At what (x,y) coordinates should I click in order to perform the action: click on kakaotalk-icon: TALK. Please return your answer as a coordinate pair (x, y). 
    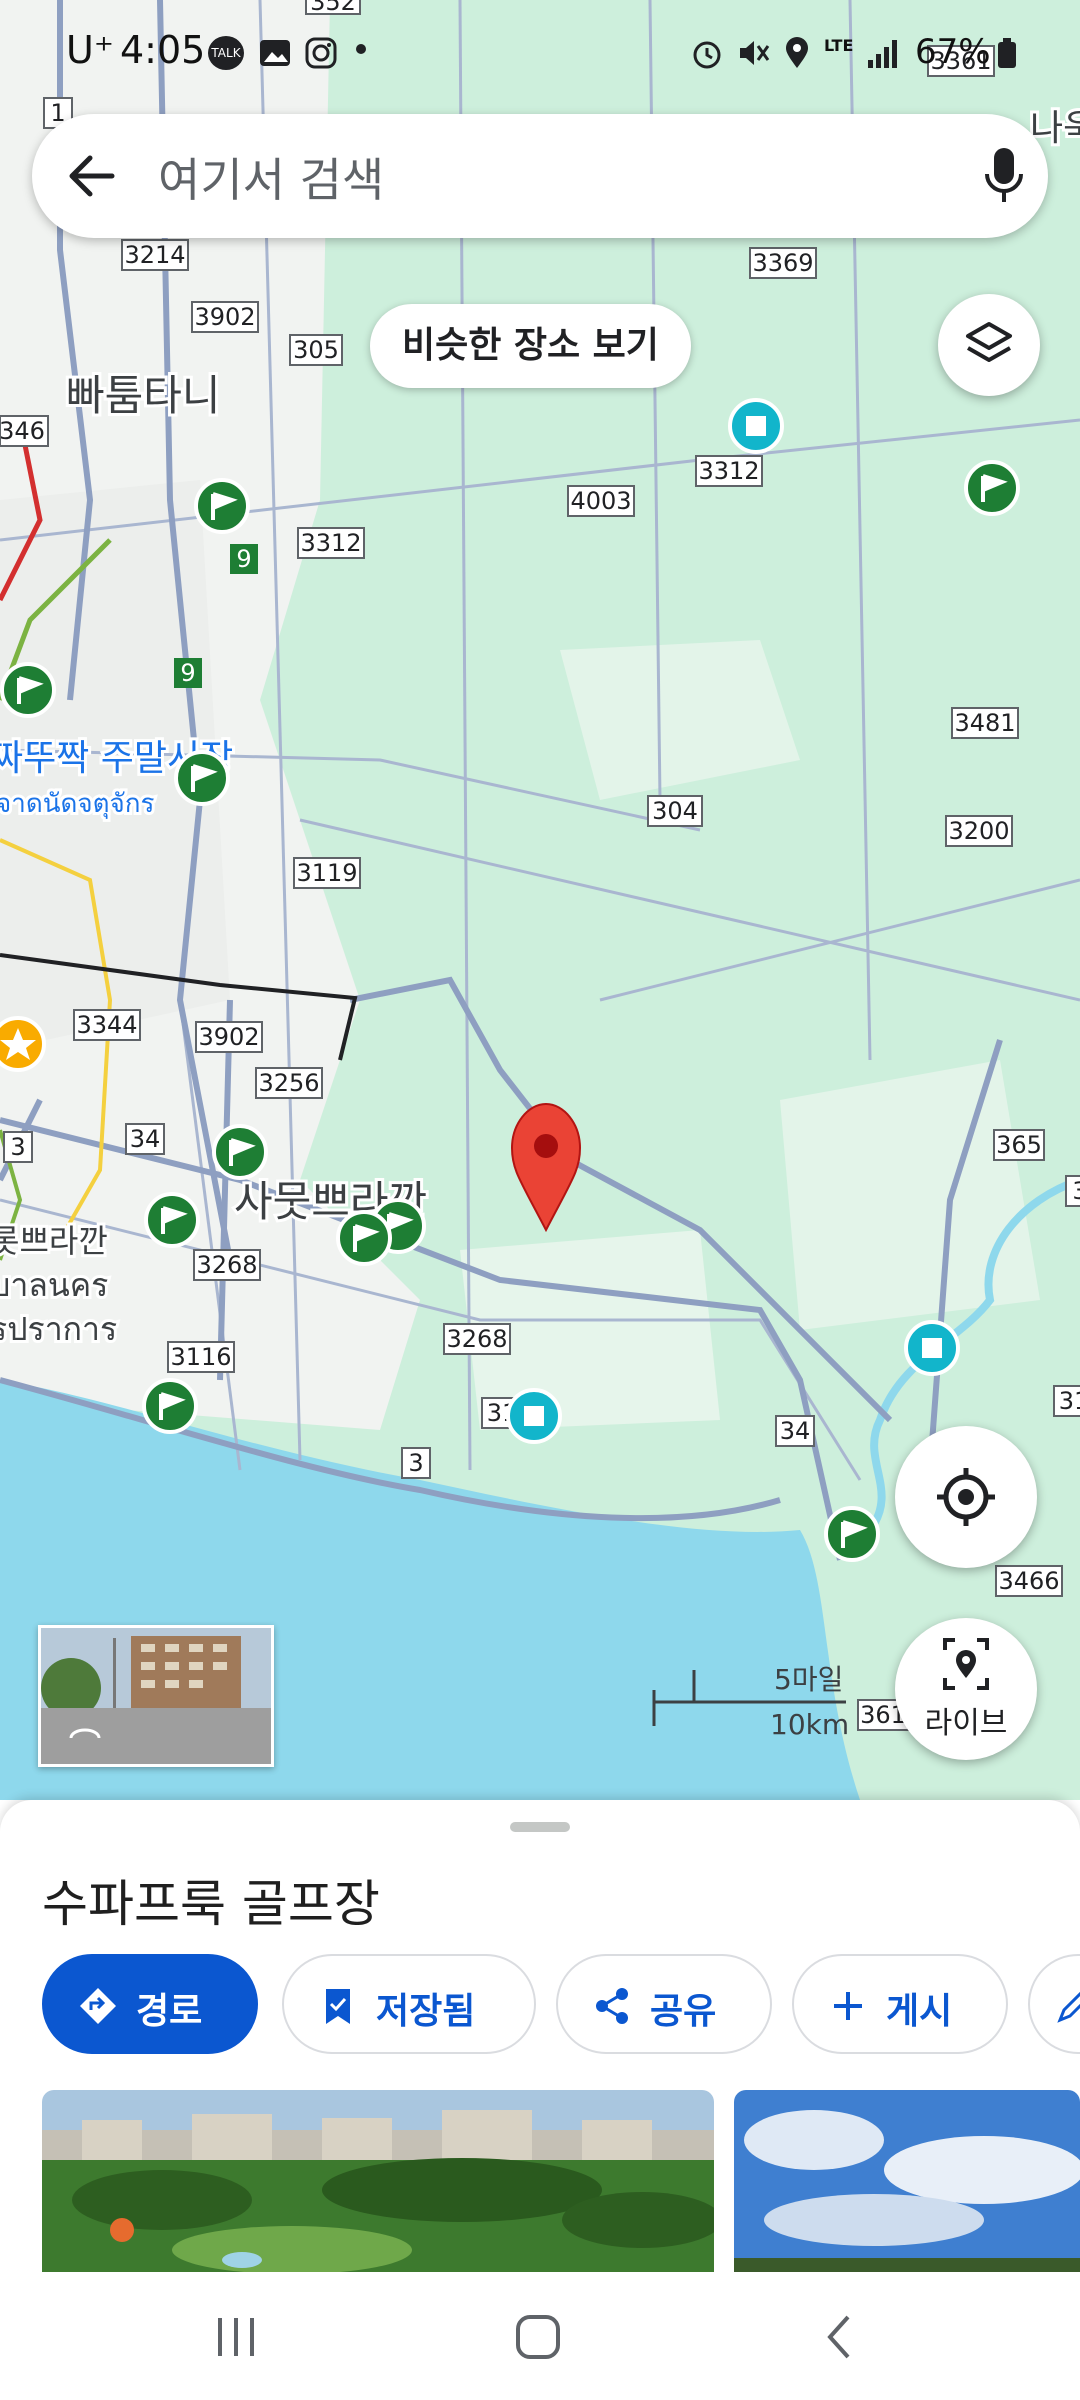
    Looking at the image, I should click on (226, 53).